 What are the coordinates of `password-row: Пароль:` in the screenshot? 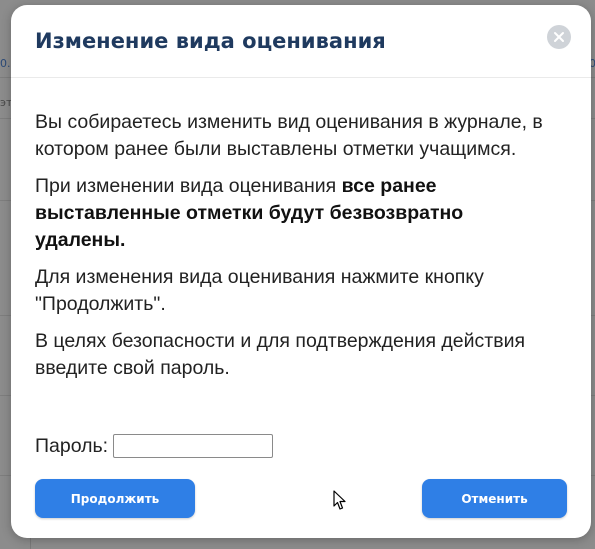 It's located at (154, 446).